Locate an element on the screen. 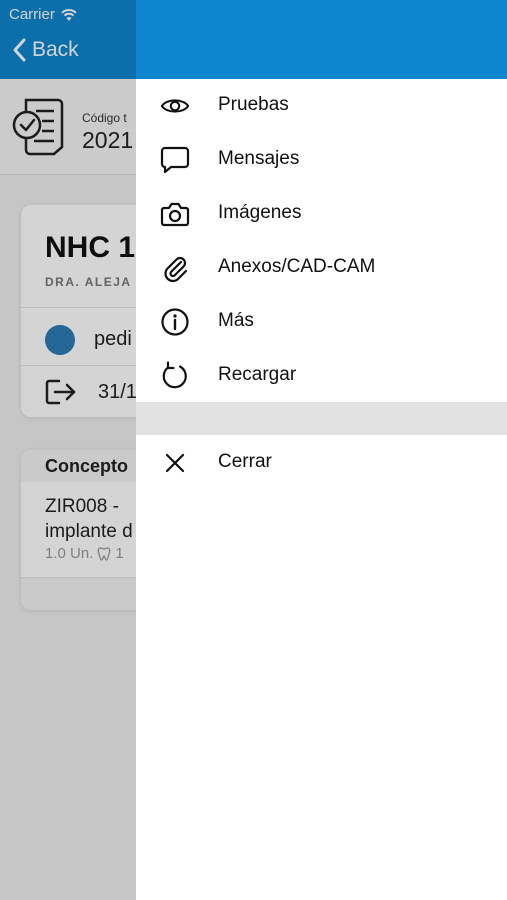 Image resolution: width=507 pixels, height=900 pixels. menu-item-label: Más is located at coordinates (236, 320).